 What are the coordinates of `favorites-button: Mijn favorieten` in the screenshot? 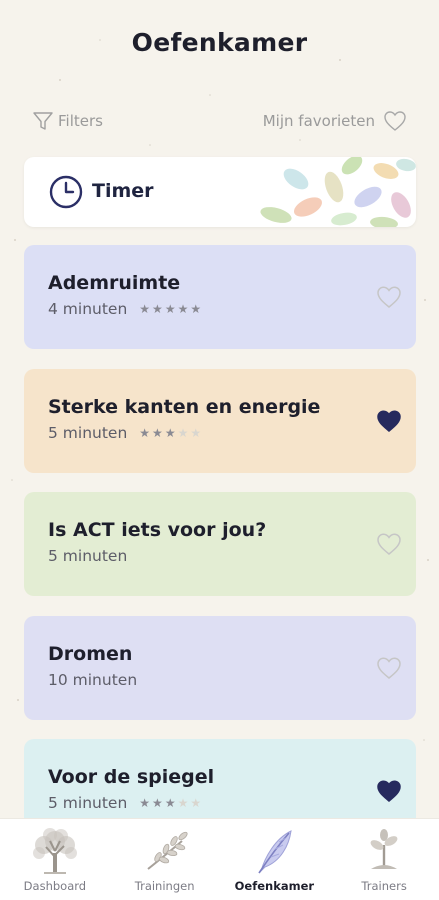 It's located at (335, 121).